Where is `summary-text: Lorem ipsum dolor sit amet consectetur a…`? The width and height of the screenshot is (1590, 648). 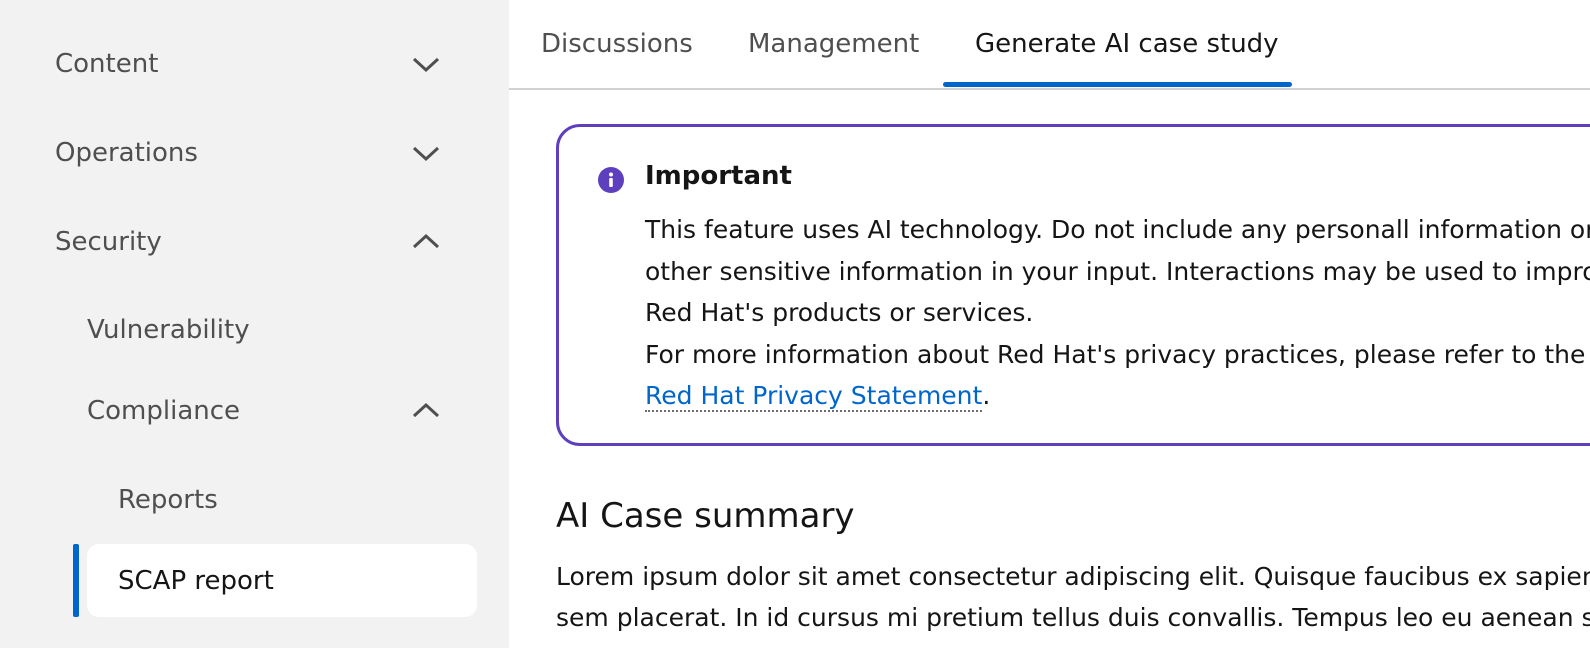
summary-text: Lorem ipsum dolor sit amet consectetur a… is located at coordinates (1073, 597).